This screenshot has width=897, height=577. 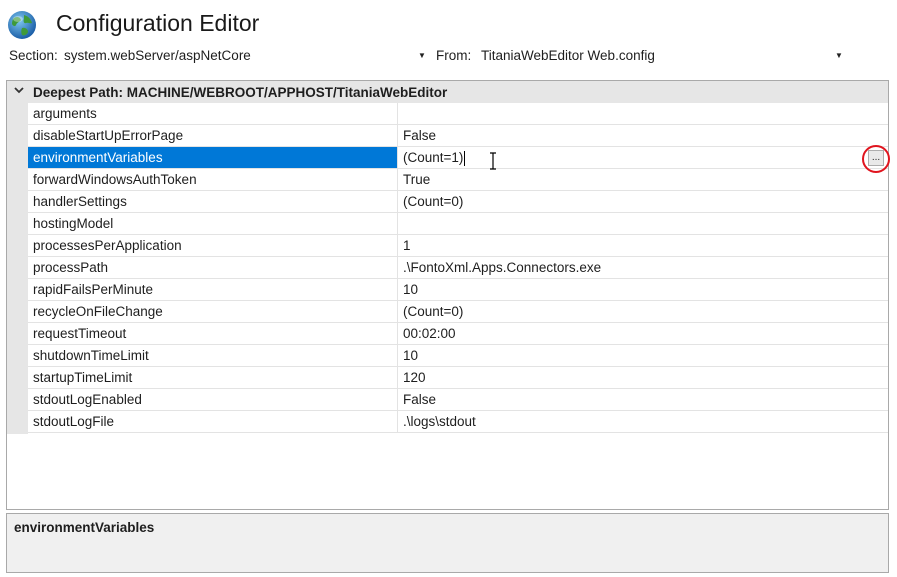 I want to click on property-row: environmentVariables (Count=1), so click(x=458, y=158).